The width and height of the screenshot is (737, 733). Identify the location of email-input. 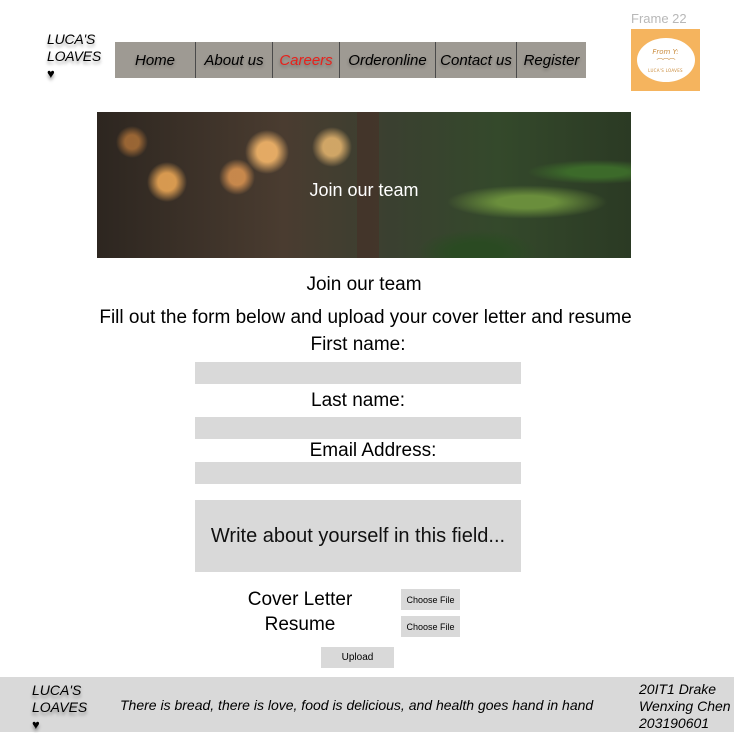
(358, 473).